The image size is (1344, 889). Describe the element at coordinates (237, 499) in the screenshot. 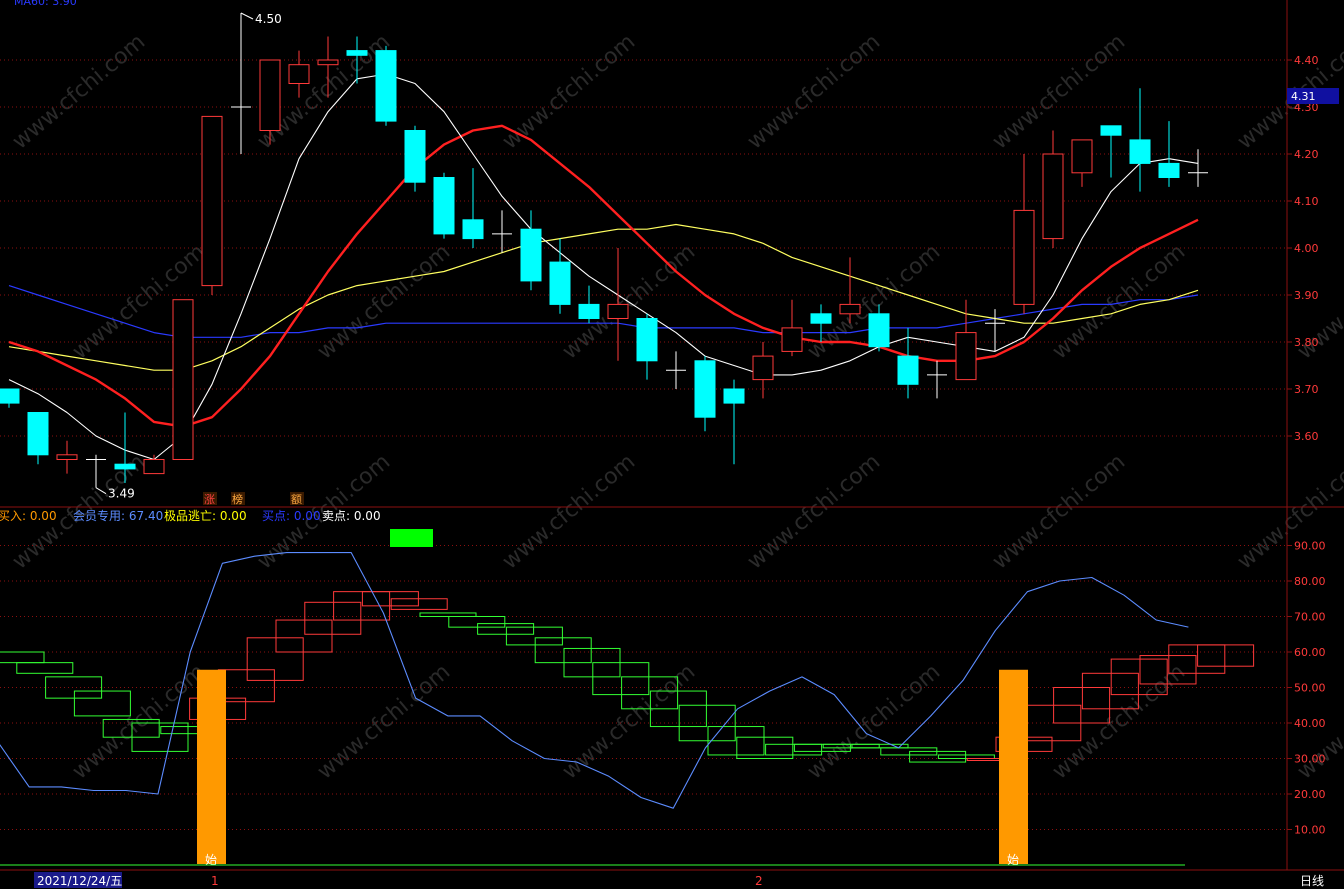

I see `marker-label: 榜` at that location.